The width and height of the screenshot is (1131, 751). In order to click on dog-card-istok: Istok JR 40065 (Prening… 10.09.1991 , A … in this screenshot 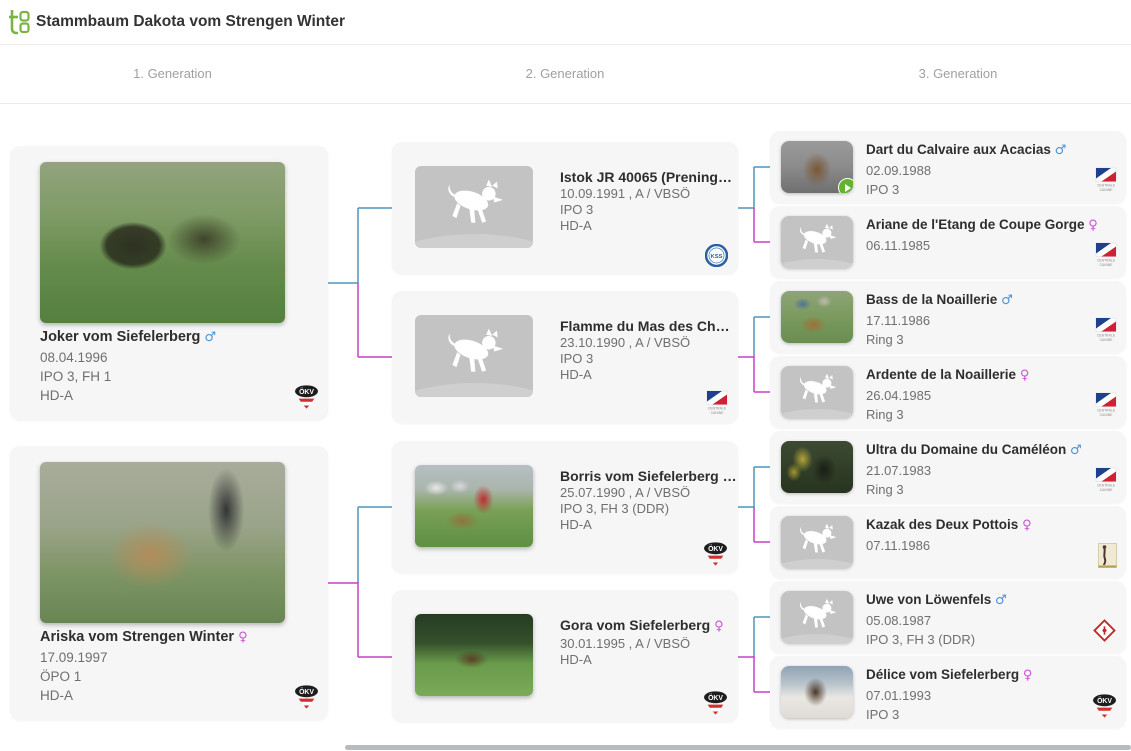, I will do `click(565, 208)`.